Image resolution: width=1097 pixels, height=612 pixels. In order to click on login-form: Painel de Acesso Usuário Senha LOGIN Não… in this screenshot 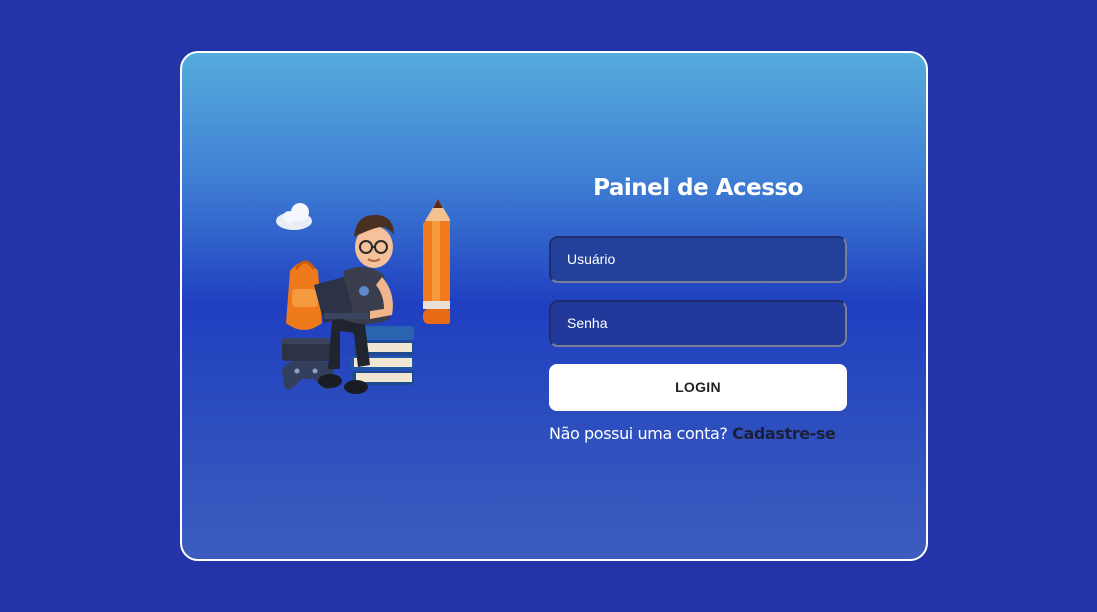, I will do `click(698, 307)`.